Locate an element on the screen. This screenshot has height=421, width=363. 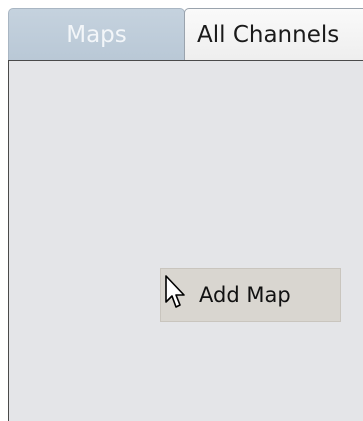
tab-maps-label: Maps is located at coordinates (96, 35).